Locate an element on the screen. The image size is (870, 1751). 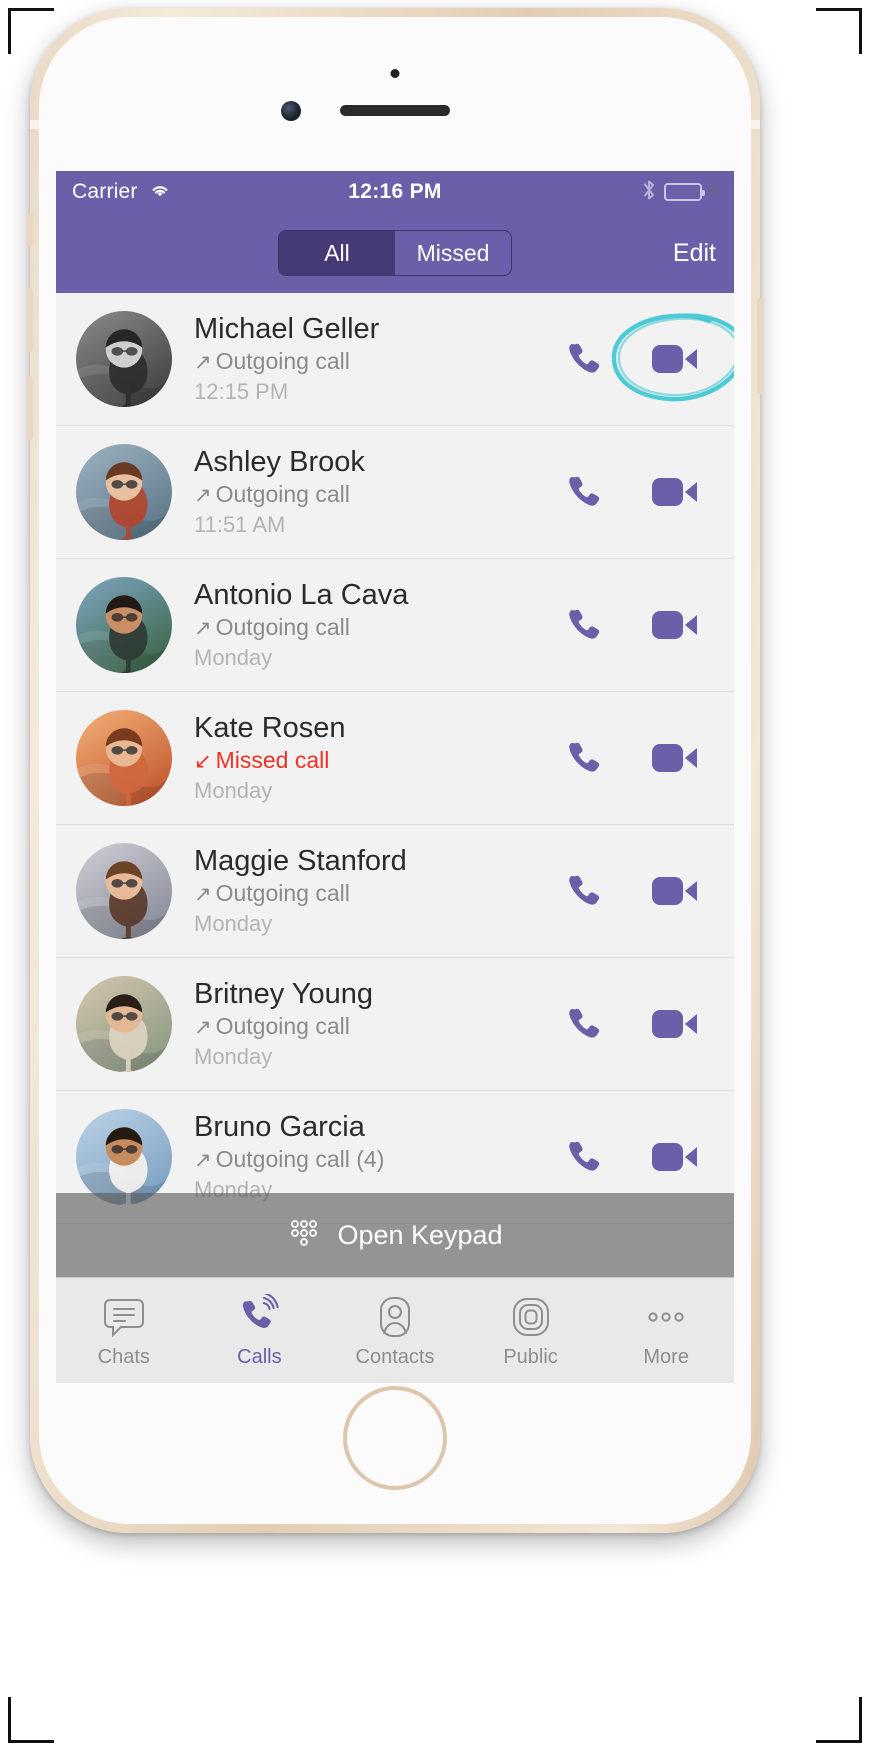
status-bar: Carrier 12:16 PM is located at coordinates (395, 192).